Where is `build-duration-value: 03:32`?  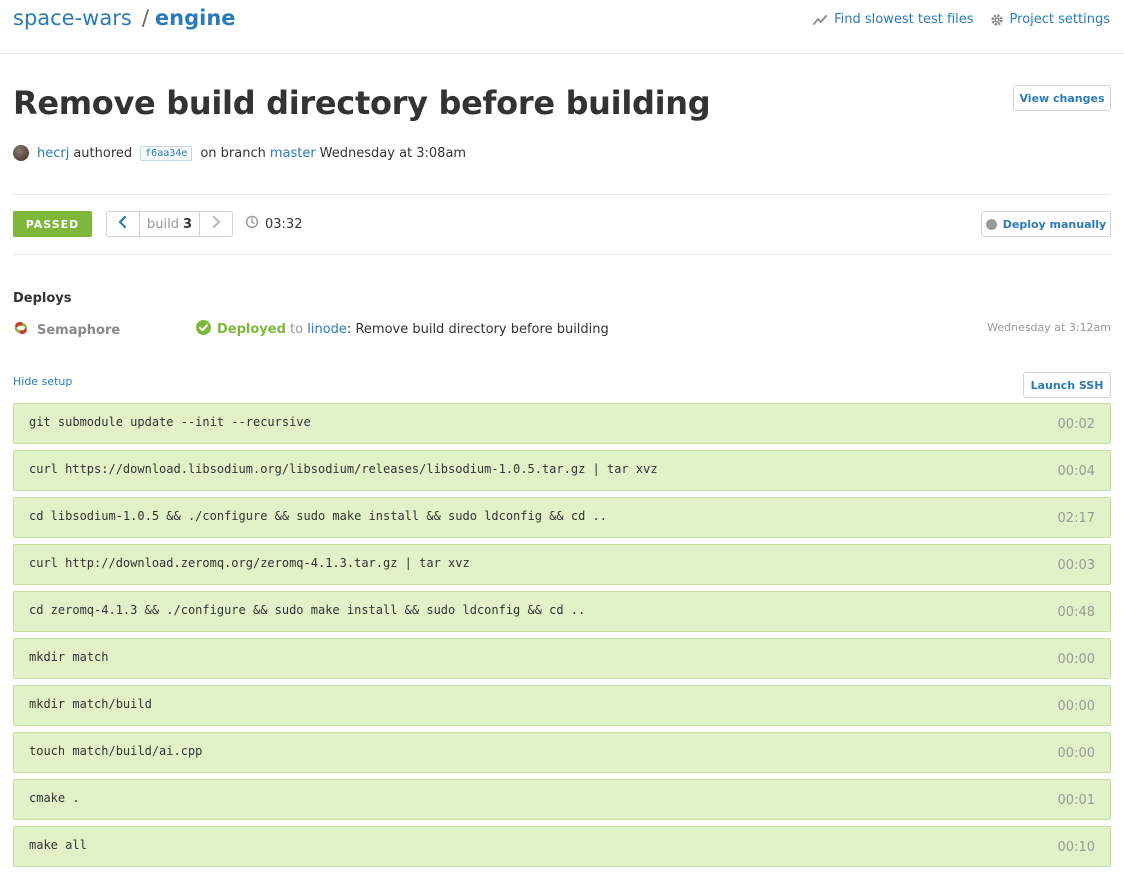
build-duration-value: 03:32 is located at coordinates (284, 224).